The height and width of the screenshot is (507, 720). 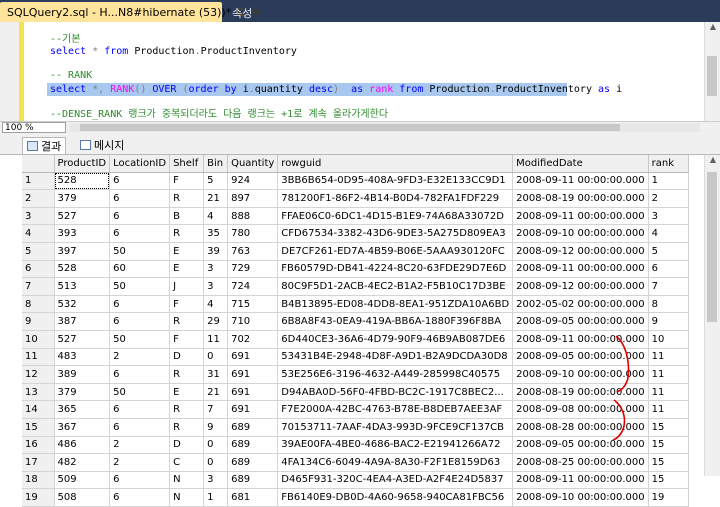 I want to click on grid-cell: 39AE00FA-4BE0-4686-BAC2-E21941266A72, so click(x=395, y=445).